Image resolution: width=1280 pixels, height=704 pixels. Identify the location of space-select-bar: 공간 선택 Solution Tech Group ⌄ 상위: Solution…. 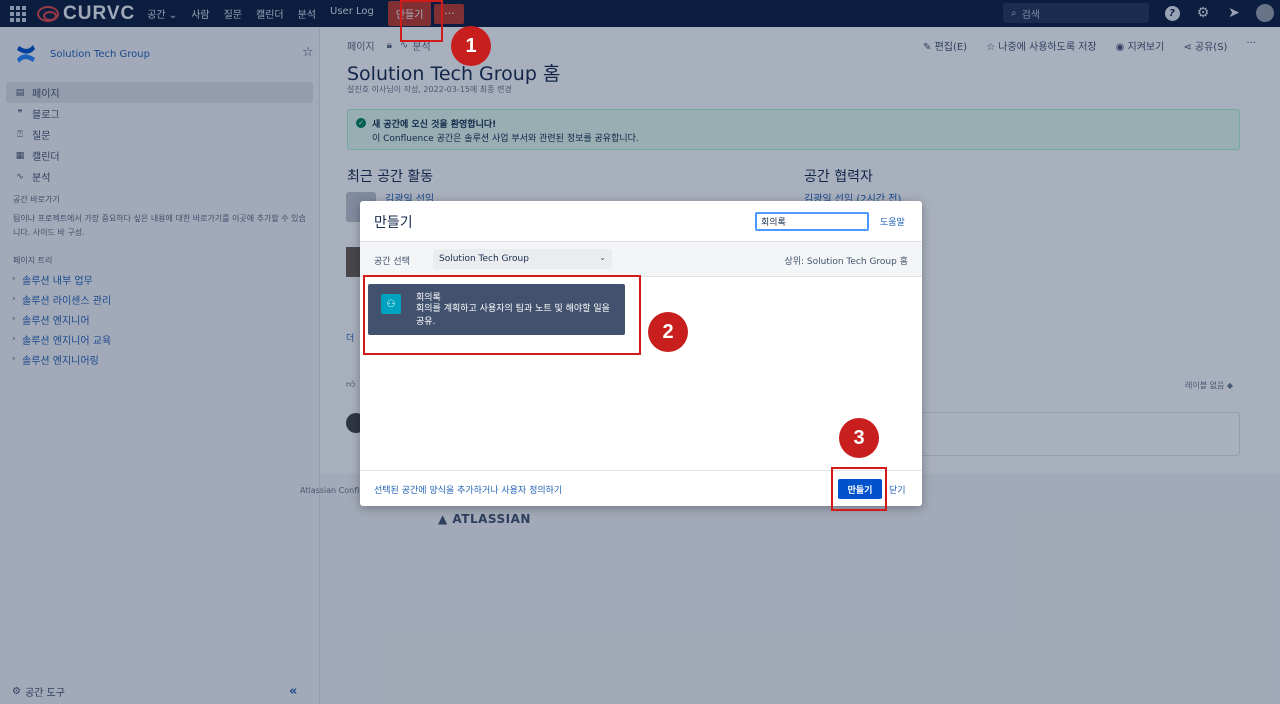
(641, 259).